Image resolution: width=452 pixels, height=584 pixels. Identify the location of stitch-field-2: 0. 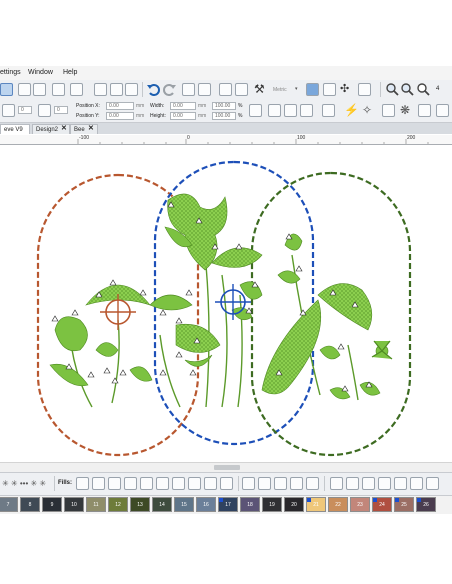
(61, 110).